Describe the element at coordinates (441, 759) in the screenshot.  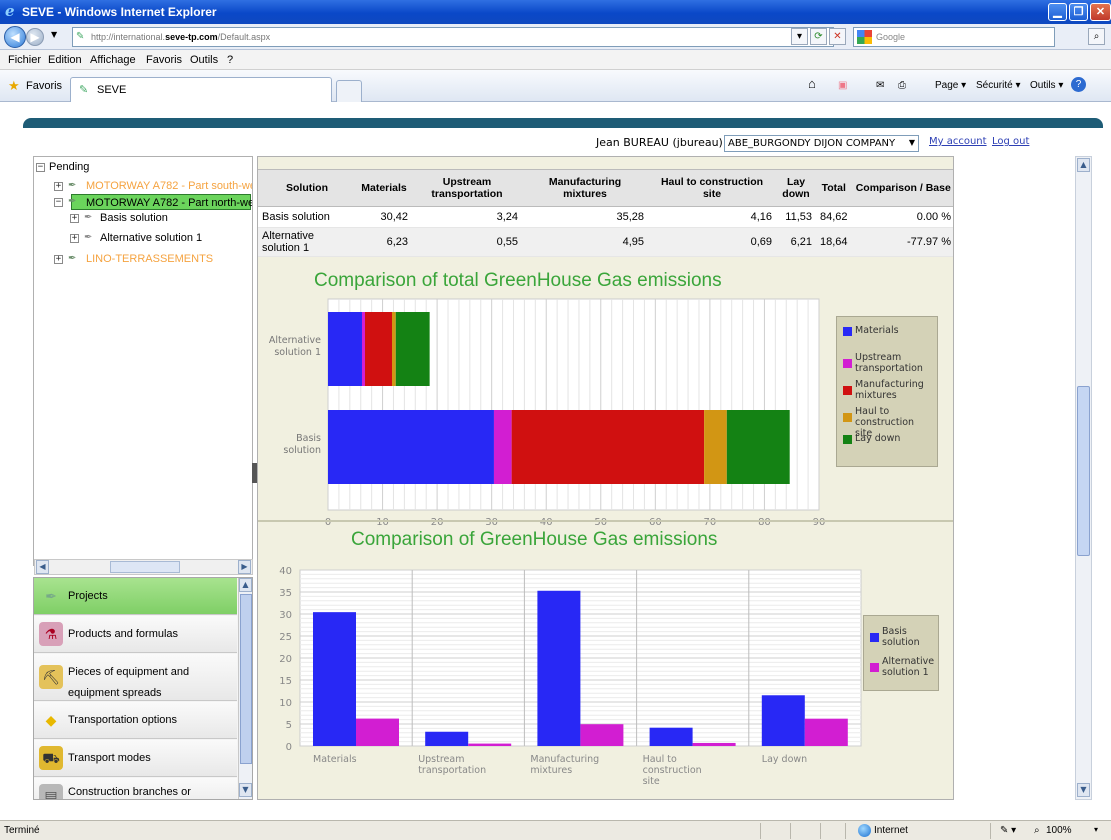
I see `x-category-label: Upstream` at that location.